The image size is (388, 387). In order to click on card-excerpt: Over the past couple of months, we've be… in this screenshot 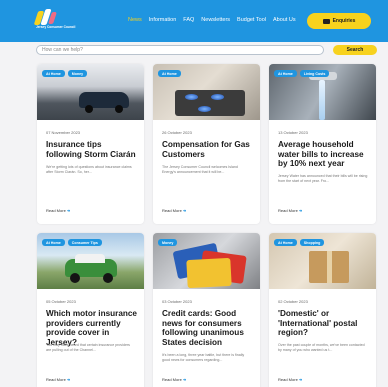, I will do `click(321, 347)`.